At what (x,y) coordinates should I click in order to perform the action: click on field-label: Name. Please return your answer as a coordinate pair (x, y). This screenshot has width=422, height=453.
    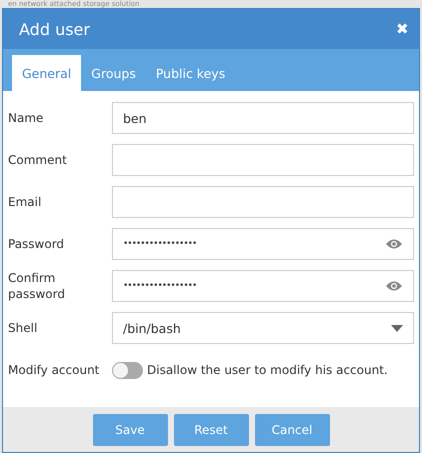
    Looking at the image, I should click on (26, 118).